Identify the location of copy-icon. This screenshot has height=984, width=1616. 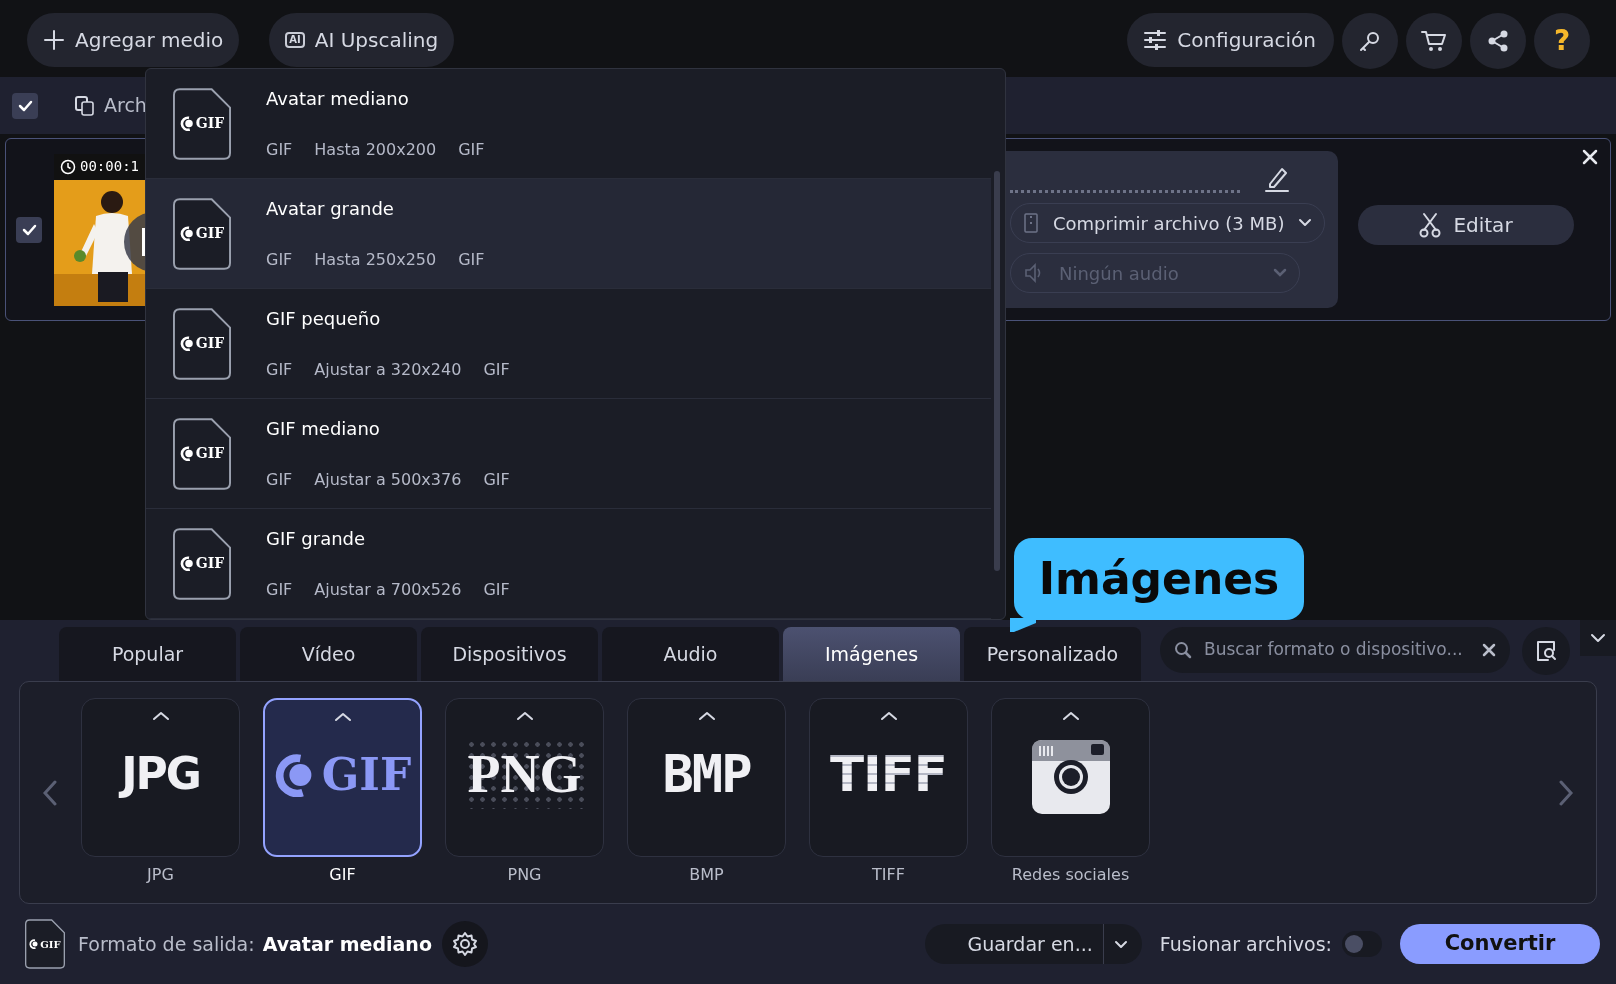
(85, 105).